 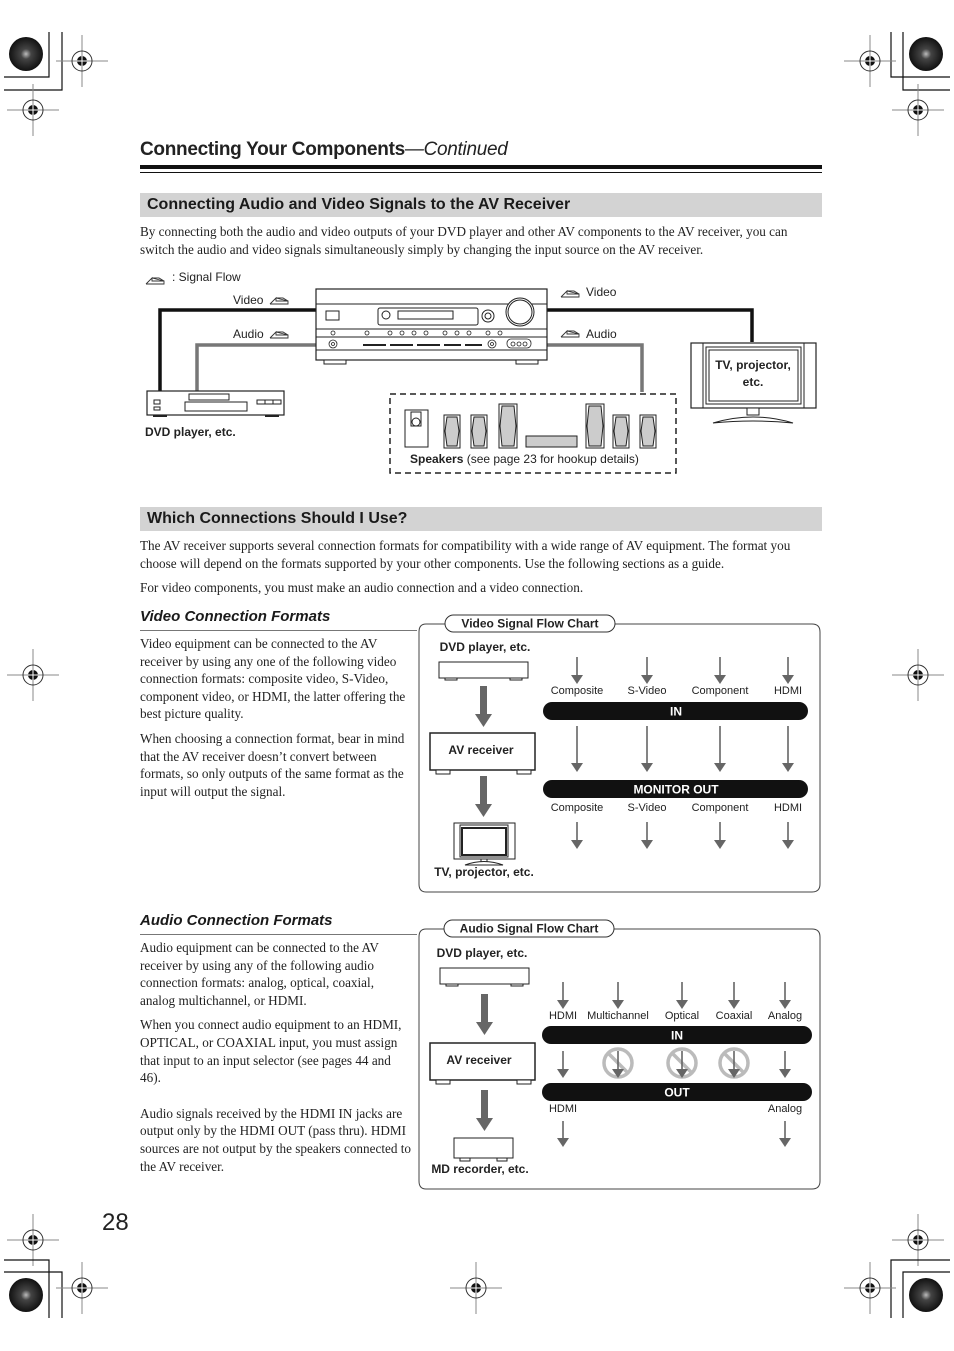 I want to click on input-format-label: Multichannel, so click(x=618, y=1016).